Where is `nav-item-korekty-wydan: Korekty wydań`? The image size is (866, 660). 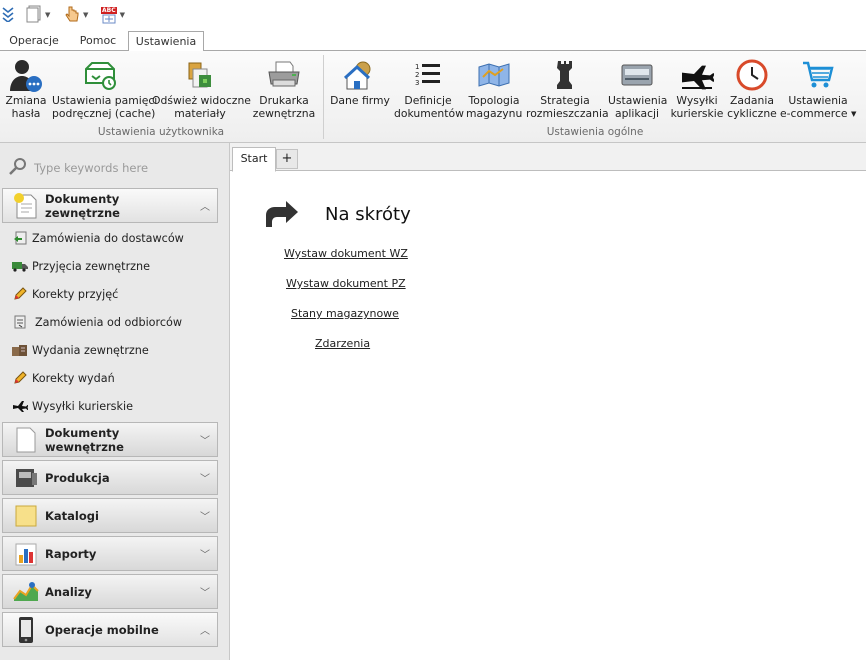 nav-item-korekty-wydan: Korekty wydań is located at coordinates (63, 378).